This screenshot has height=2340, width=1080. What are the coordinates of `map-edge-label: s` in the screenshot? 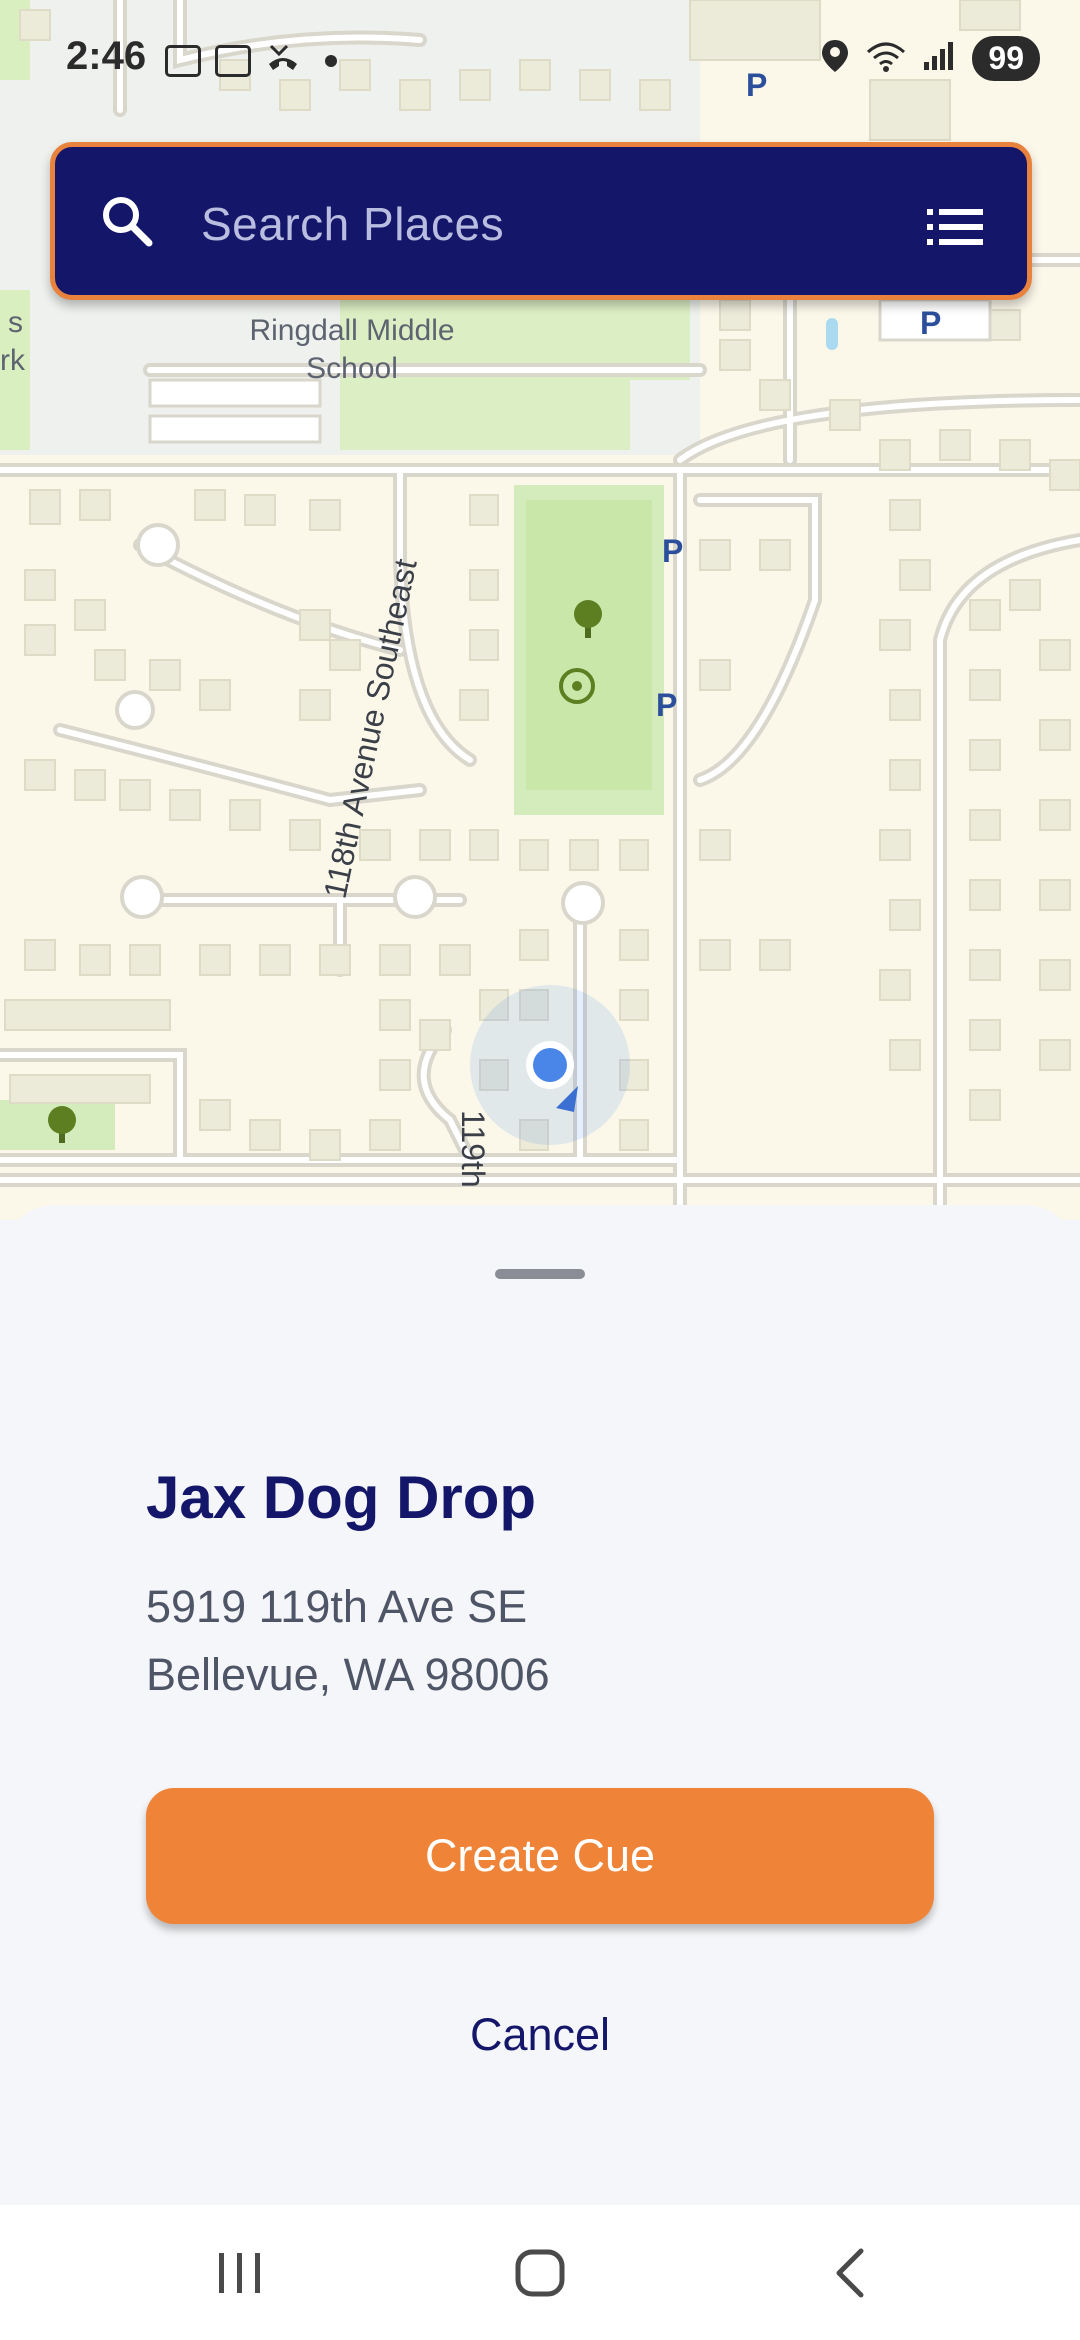 It's located at (15, 322).